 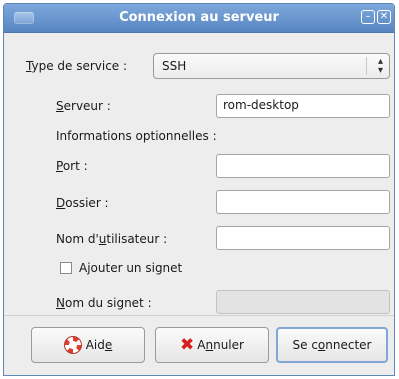 I want to click on select-separator, so click(x=366, y=66).